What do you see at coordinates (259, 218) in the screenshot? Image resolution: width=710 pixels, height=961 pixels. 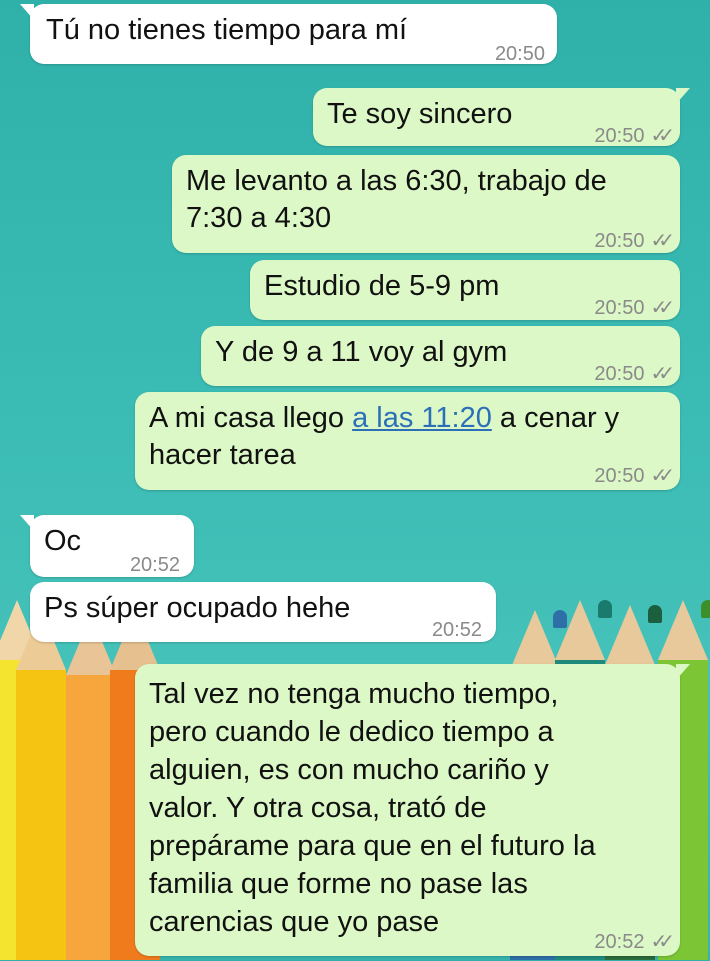 I see `message-text-line: 7:30 a 4:30` at bounding box center [259, 218].